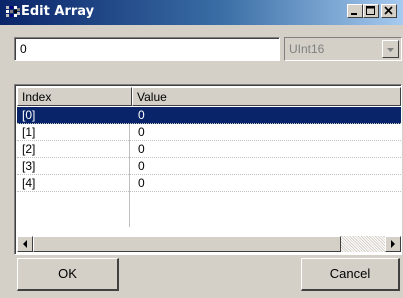 Image resolution: width=403 pixels, height=298 pixels. Describe the element at coordinates (209, 183) in the screenshot. I see `list-row: [4] 0` at that location.